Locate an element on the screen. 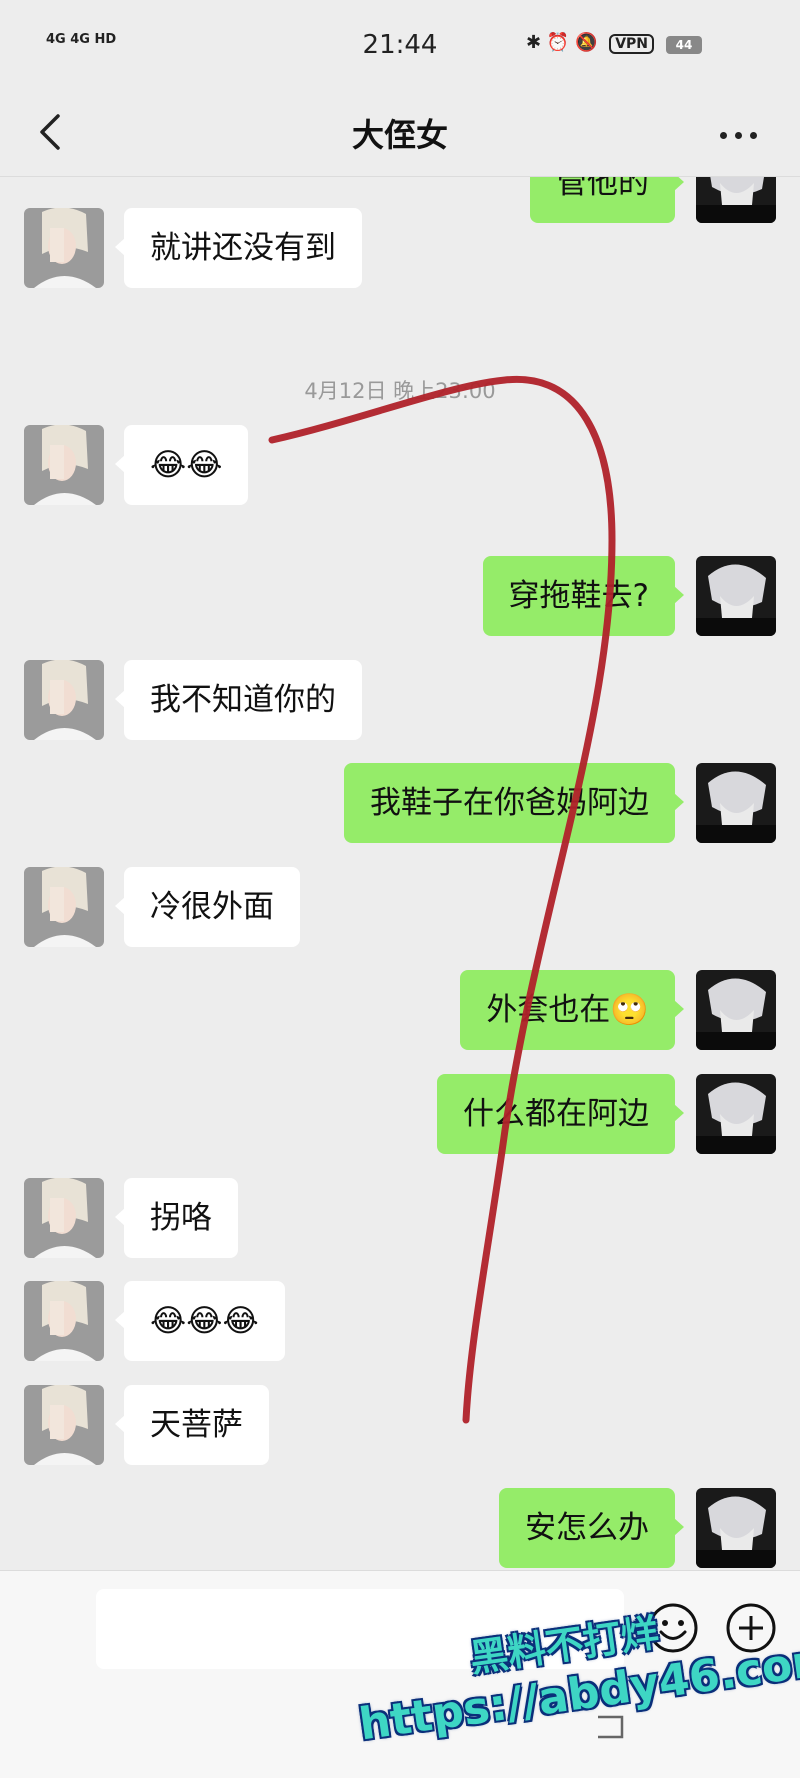  vpn-badge: VPN is located at coordinates (631, 44).